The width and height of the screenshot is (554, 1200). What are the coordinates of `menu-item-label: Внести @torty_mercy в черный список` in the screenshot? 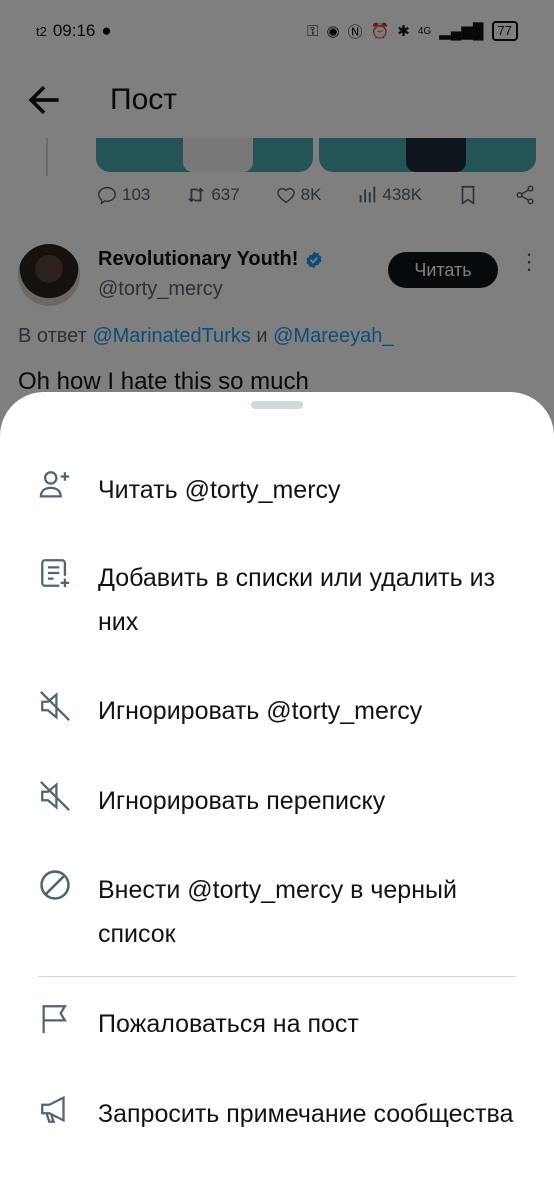 It's located at (277, 912).